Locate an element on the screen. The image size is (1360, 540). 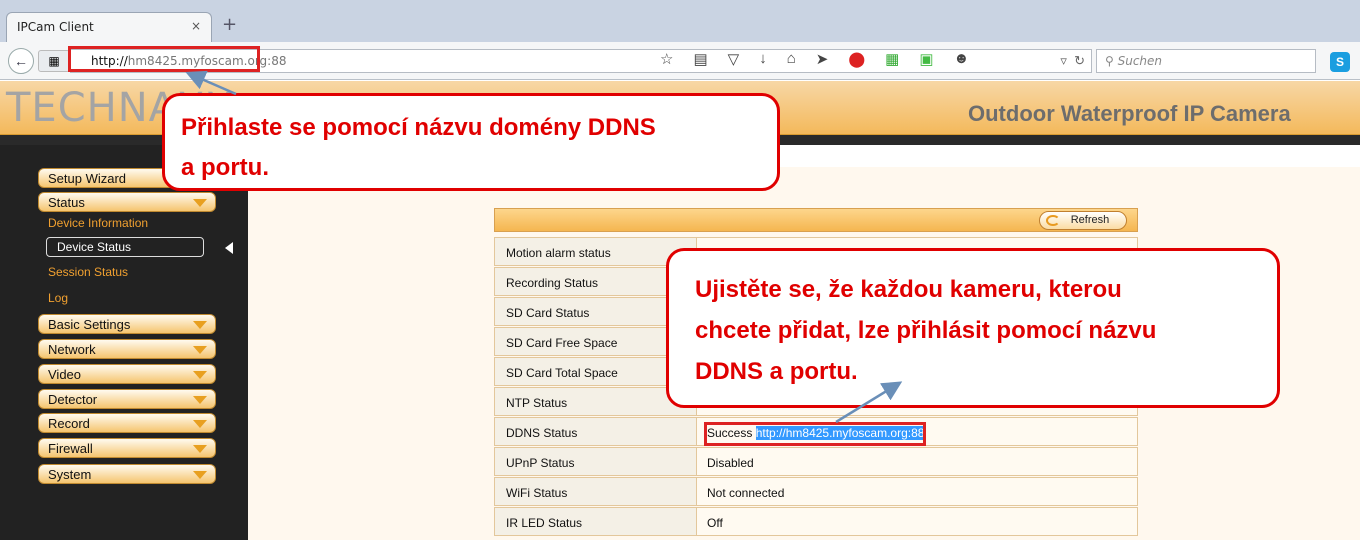
menu-label: Video is located at coordinates (65, 374).